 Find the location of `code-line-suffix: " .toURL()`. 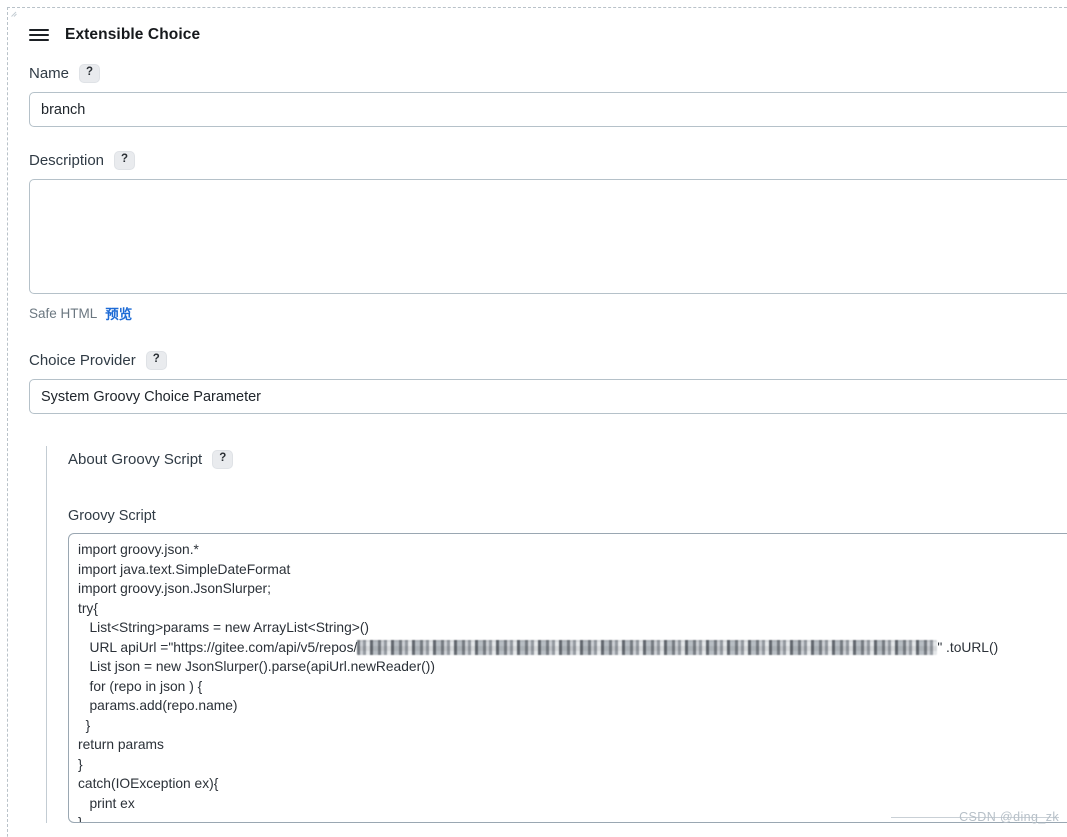

code-line-suffix: " .toURL() is located at coordinates (968, 647).